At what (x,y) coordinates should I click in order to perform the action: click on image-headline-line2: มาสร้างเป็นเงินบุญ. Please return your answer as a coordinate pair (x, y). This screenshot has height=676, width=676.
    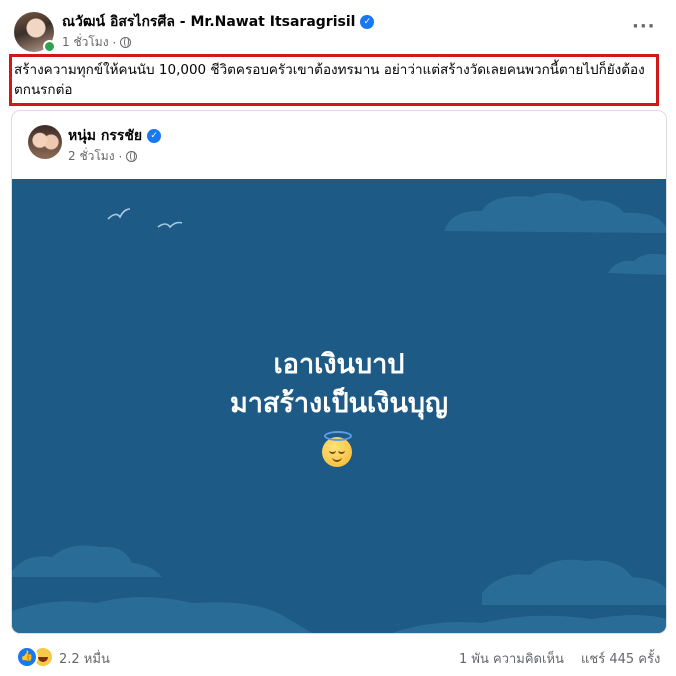
    Looking at the image, I should click on (339, 403).